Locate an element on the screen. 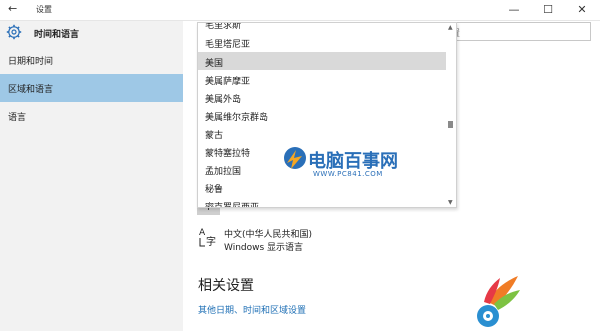 The width and height of the screenshot is (600, 331). language-icon: A 字 is located at coordinates (207, 238).